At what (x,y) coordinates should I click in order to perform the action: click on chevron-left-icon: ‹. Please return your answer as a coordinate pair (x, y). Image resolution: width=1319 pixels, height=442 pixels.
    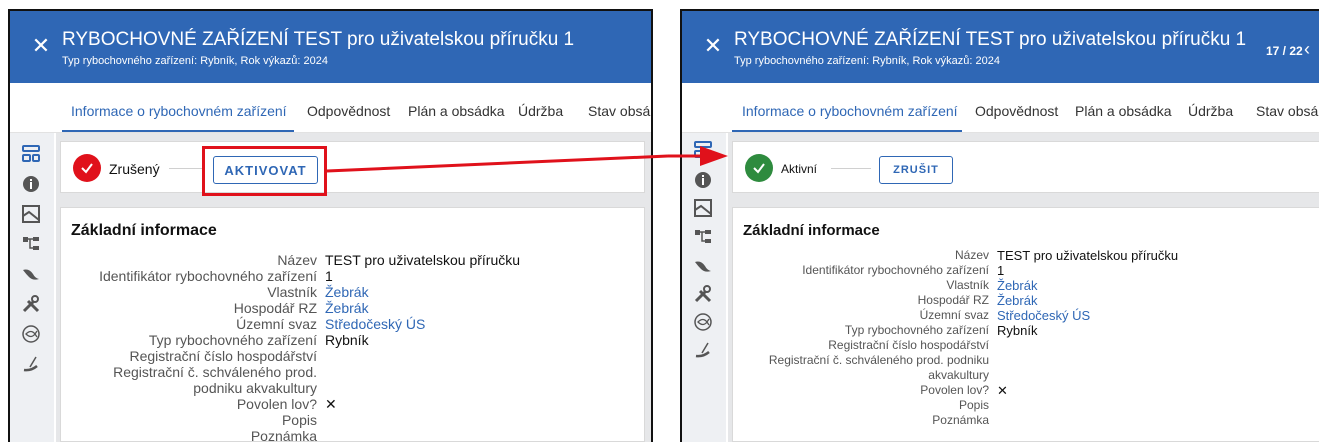
    Looking at the image, I should click on (1307, 49).